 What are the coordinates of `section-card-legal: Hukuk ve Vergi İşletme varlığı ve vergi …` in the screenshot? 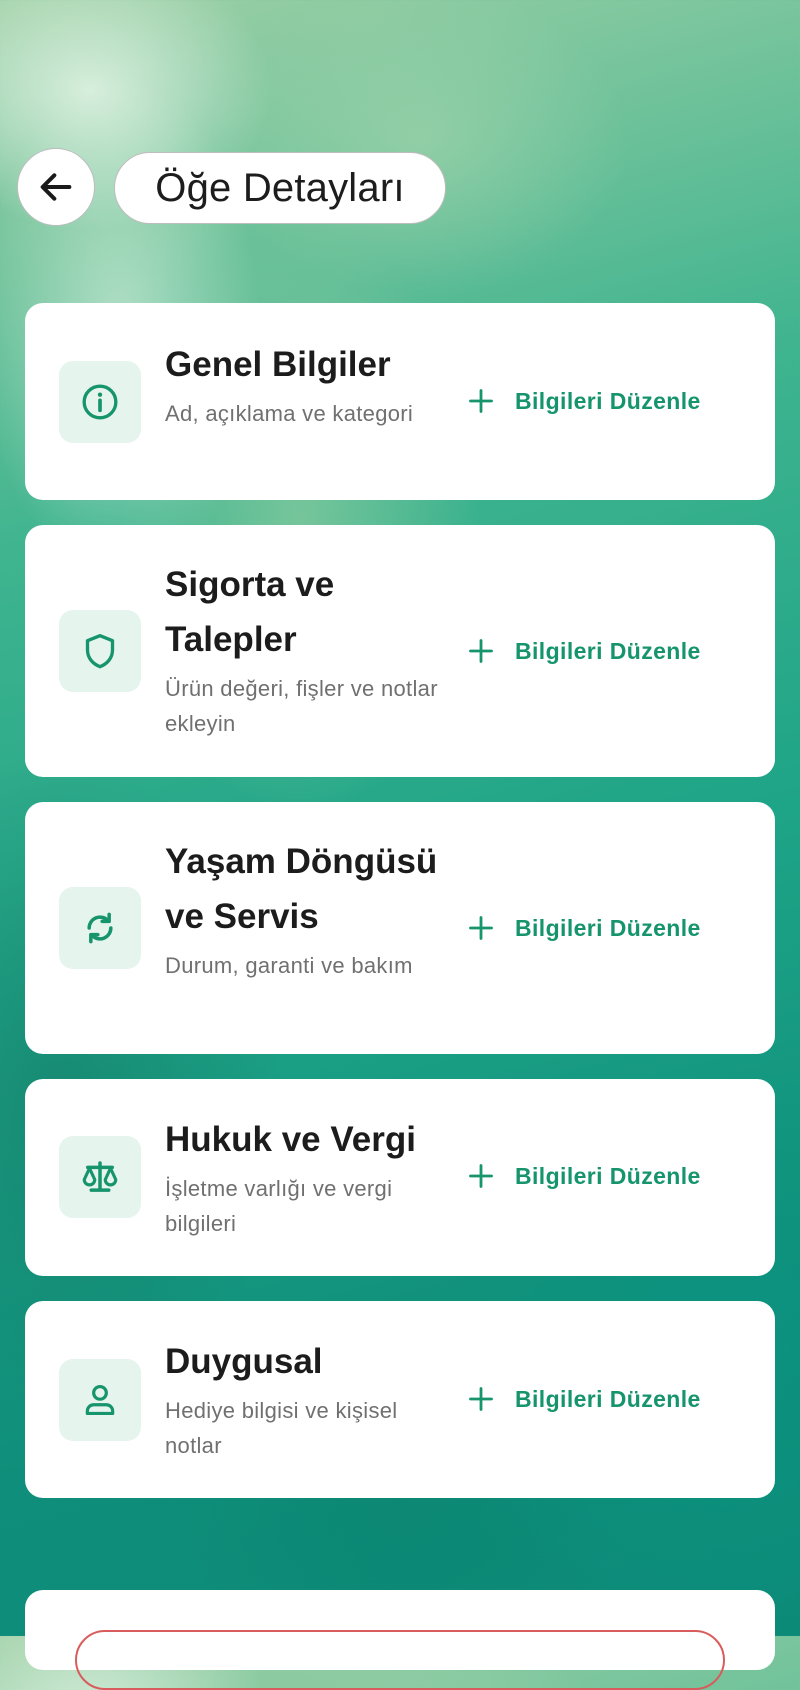 It's located at (400, 1177).